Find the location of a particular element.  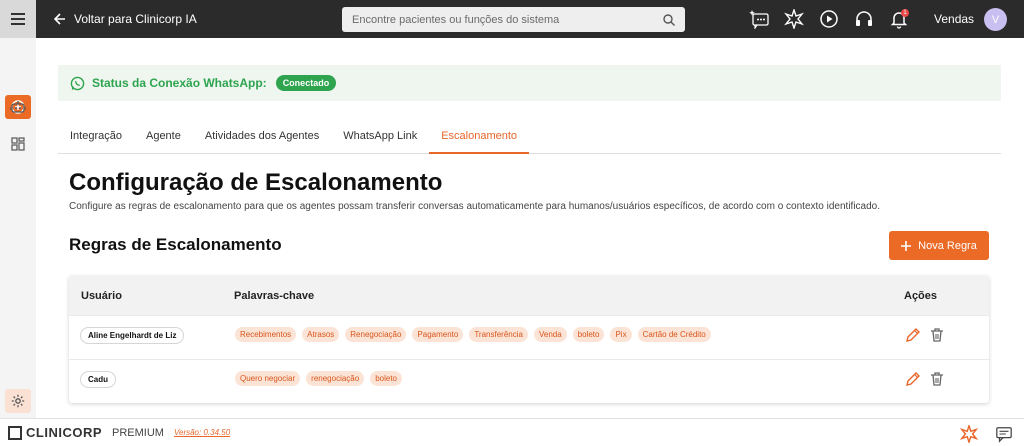

tab-integracao: Integração is located at coordinates (96, 137).